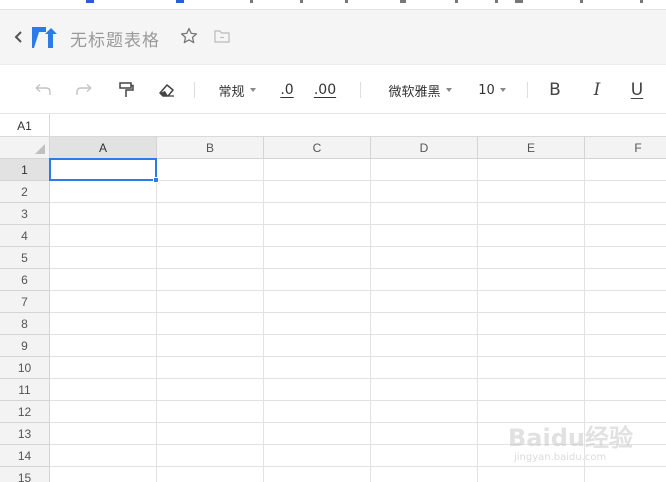 This screenshot has height=482, width=666. I want to click on cell-f14, so click(625, 456).